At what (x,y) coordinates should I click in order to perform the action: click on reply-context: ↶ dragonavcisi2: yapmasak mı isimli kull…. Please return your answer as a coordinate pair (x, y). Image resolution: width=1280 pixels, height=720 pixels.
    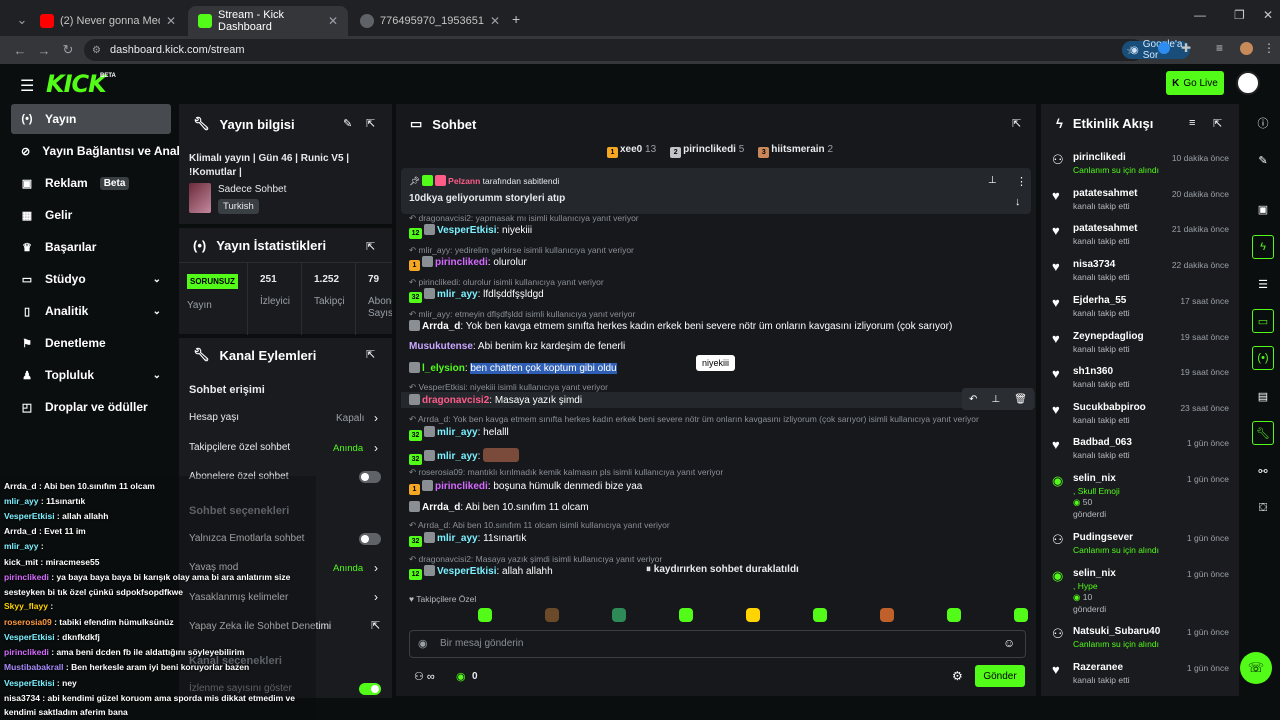
    Looking at the image, I should click on (524, 218).